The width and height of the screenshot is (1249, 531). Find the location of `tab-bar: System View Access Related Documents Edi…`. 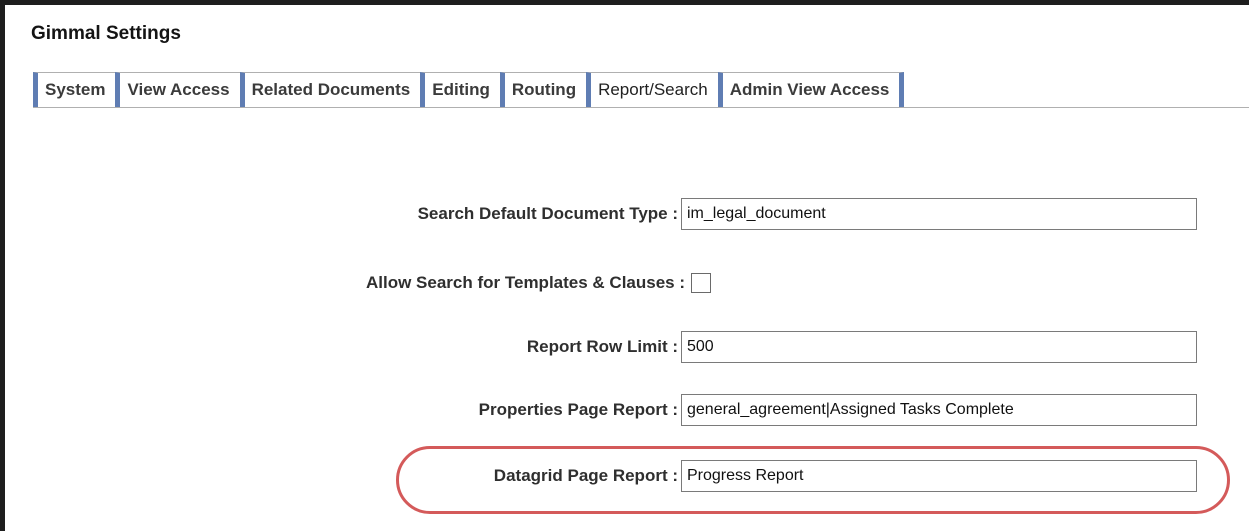

tab-bar: System View Access Related Documents Edi… is located at coordinates (469, 90).